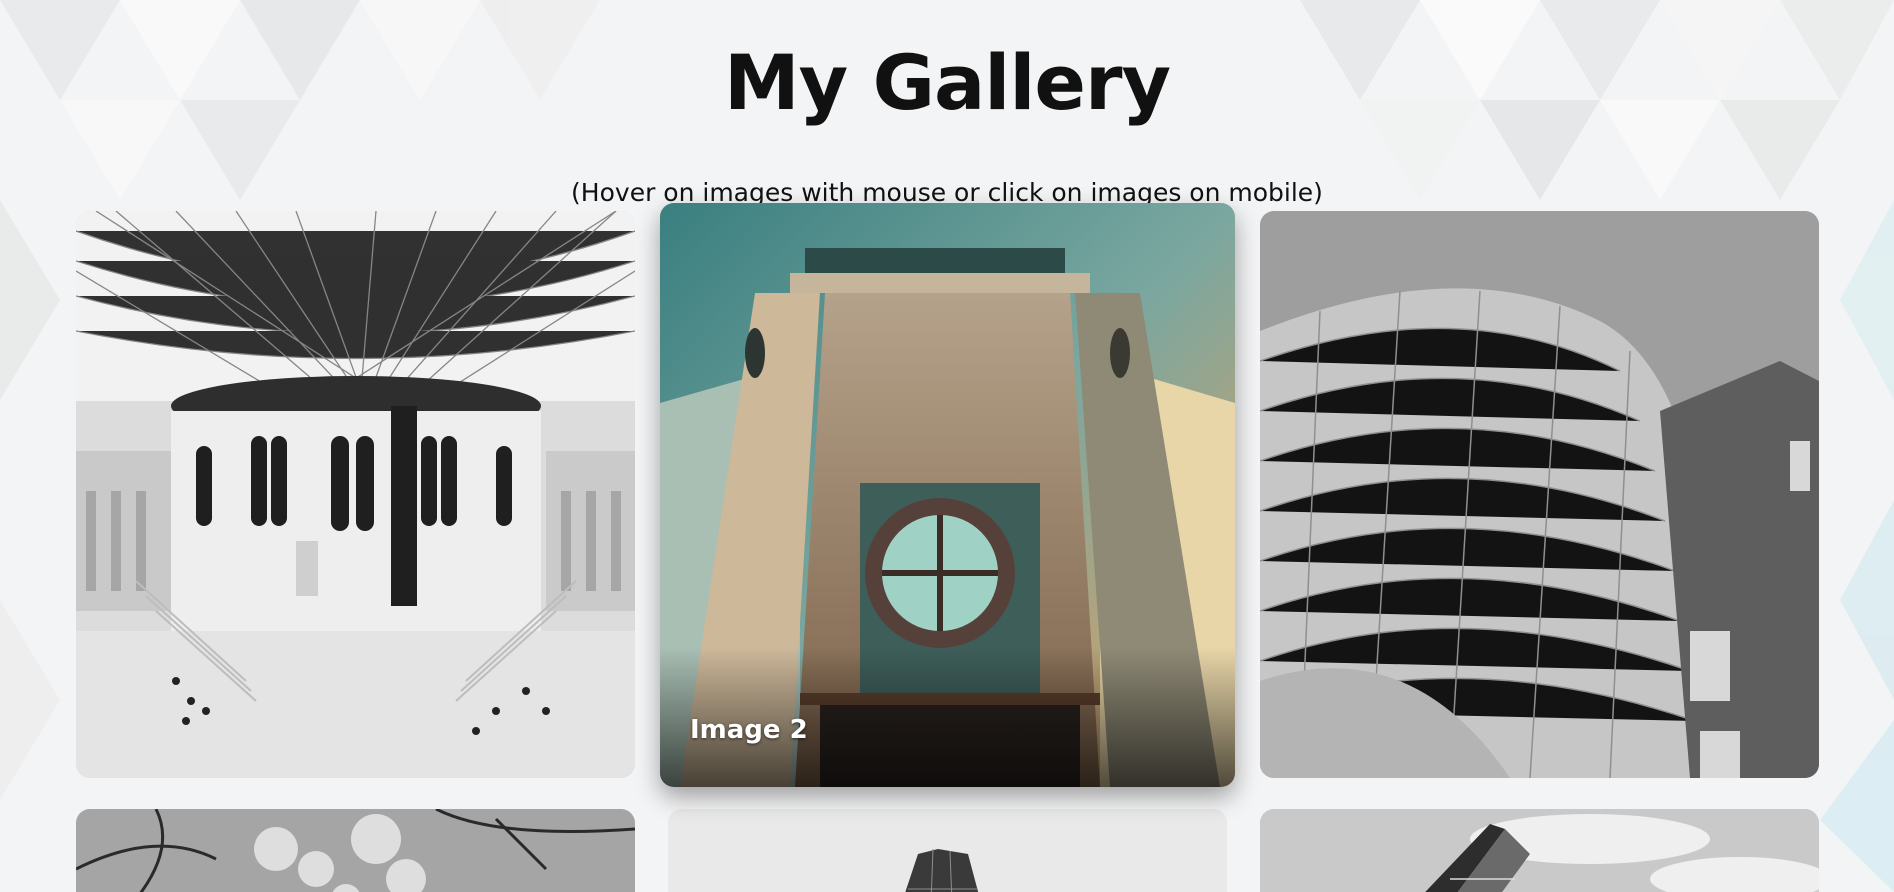 The height and width of the screenshot is (892, 1894). What do you see at coordinates (947, 82) in the screenshot?
I see `page-title: My Gallery` at bounding box center [947, 82].